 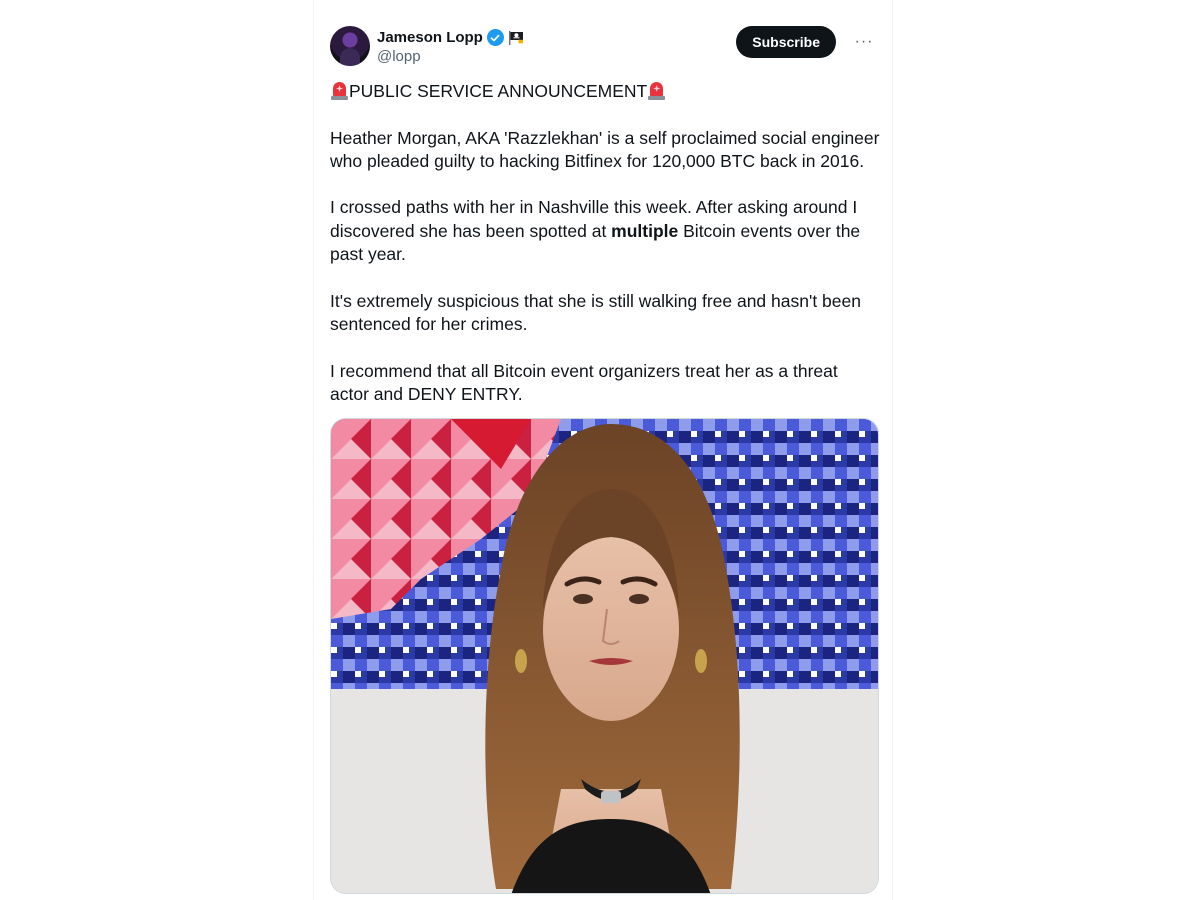 I want to click on verified-badge-icon, so click(x=495, y=37).